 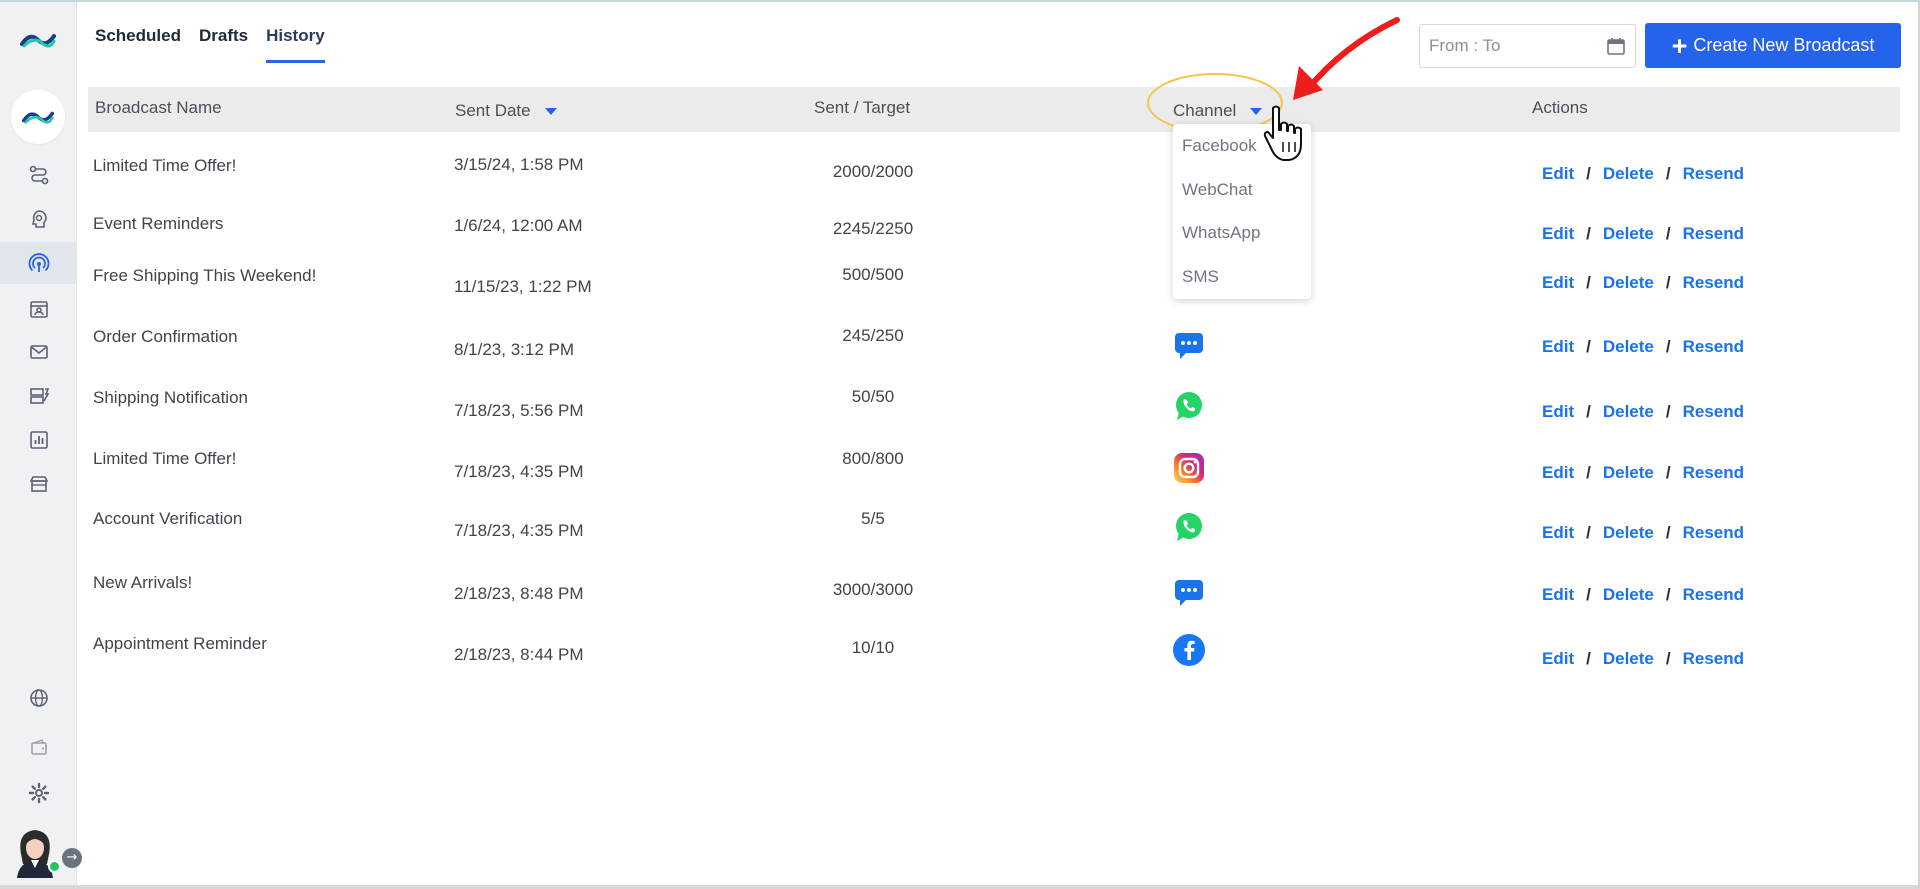 What do you see at coordinates (38, 117) in the screenshot?
I see `workspace-avatar` at bounding box center [38, 117].